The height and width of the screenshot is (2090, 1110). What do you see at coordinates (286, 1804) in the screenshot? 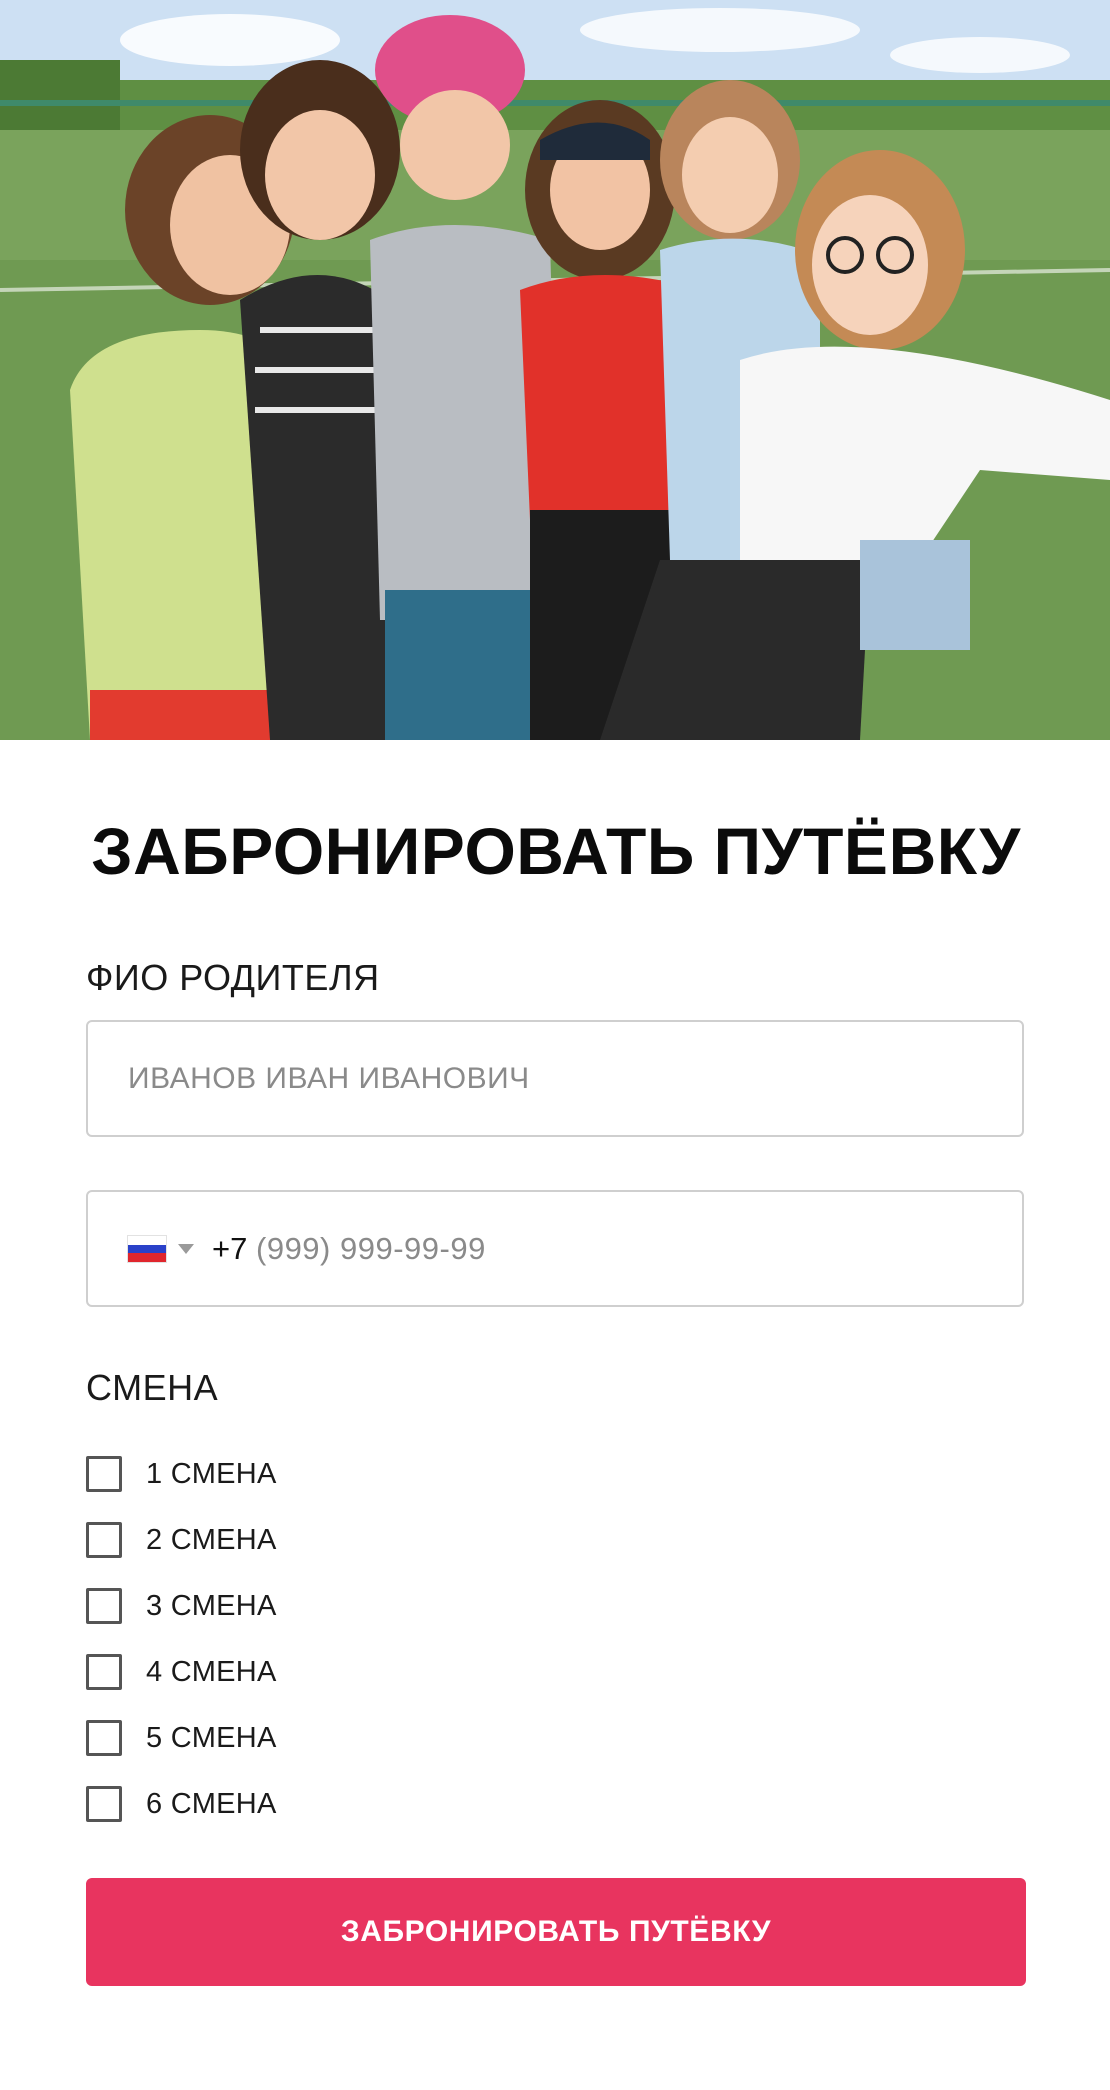
I see `shift-option-6: 6 СМЕНА` at bounding box center [286, 1804].